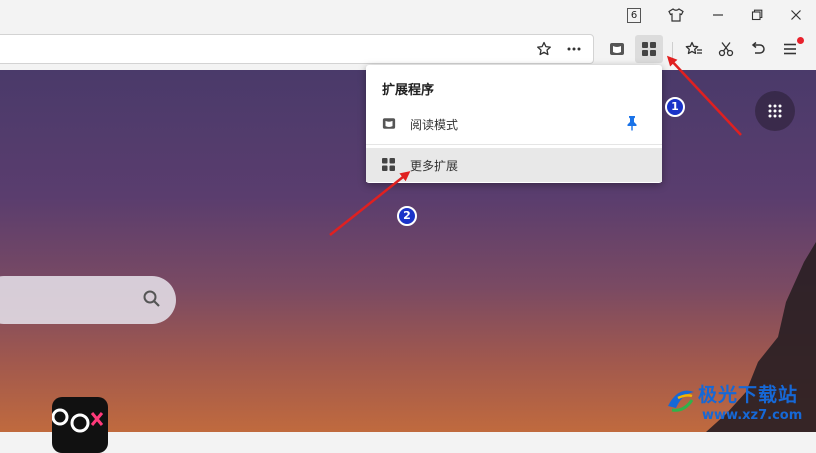  Describe the element at coordinates (748, 395) in the screenshot. I see `watermark-text: 极光下载站` at that location.